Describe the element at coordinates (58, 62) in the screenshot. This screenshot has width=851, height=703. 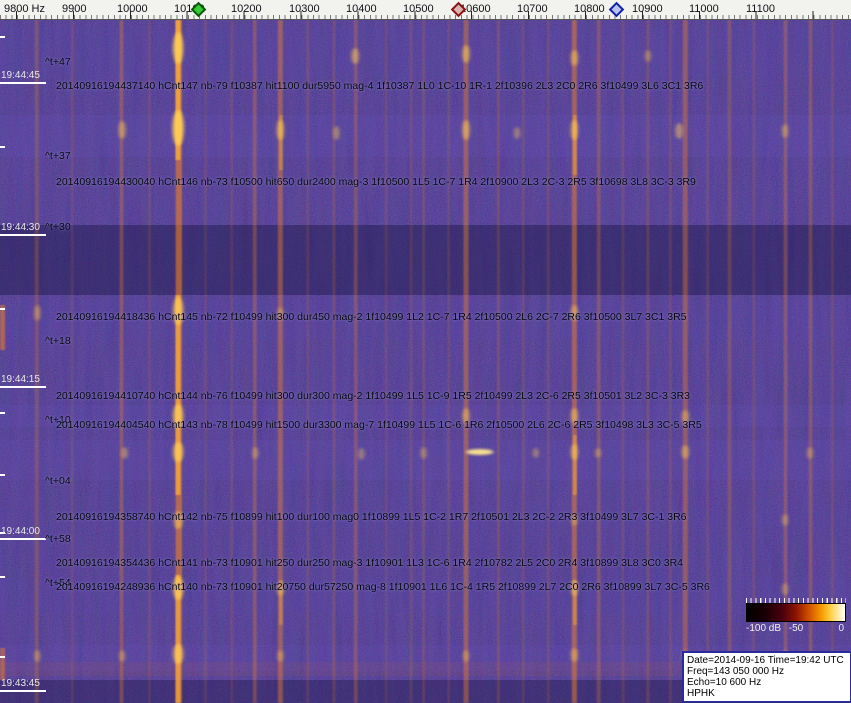
I see `event-offset-label: ^t+47` at that location.